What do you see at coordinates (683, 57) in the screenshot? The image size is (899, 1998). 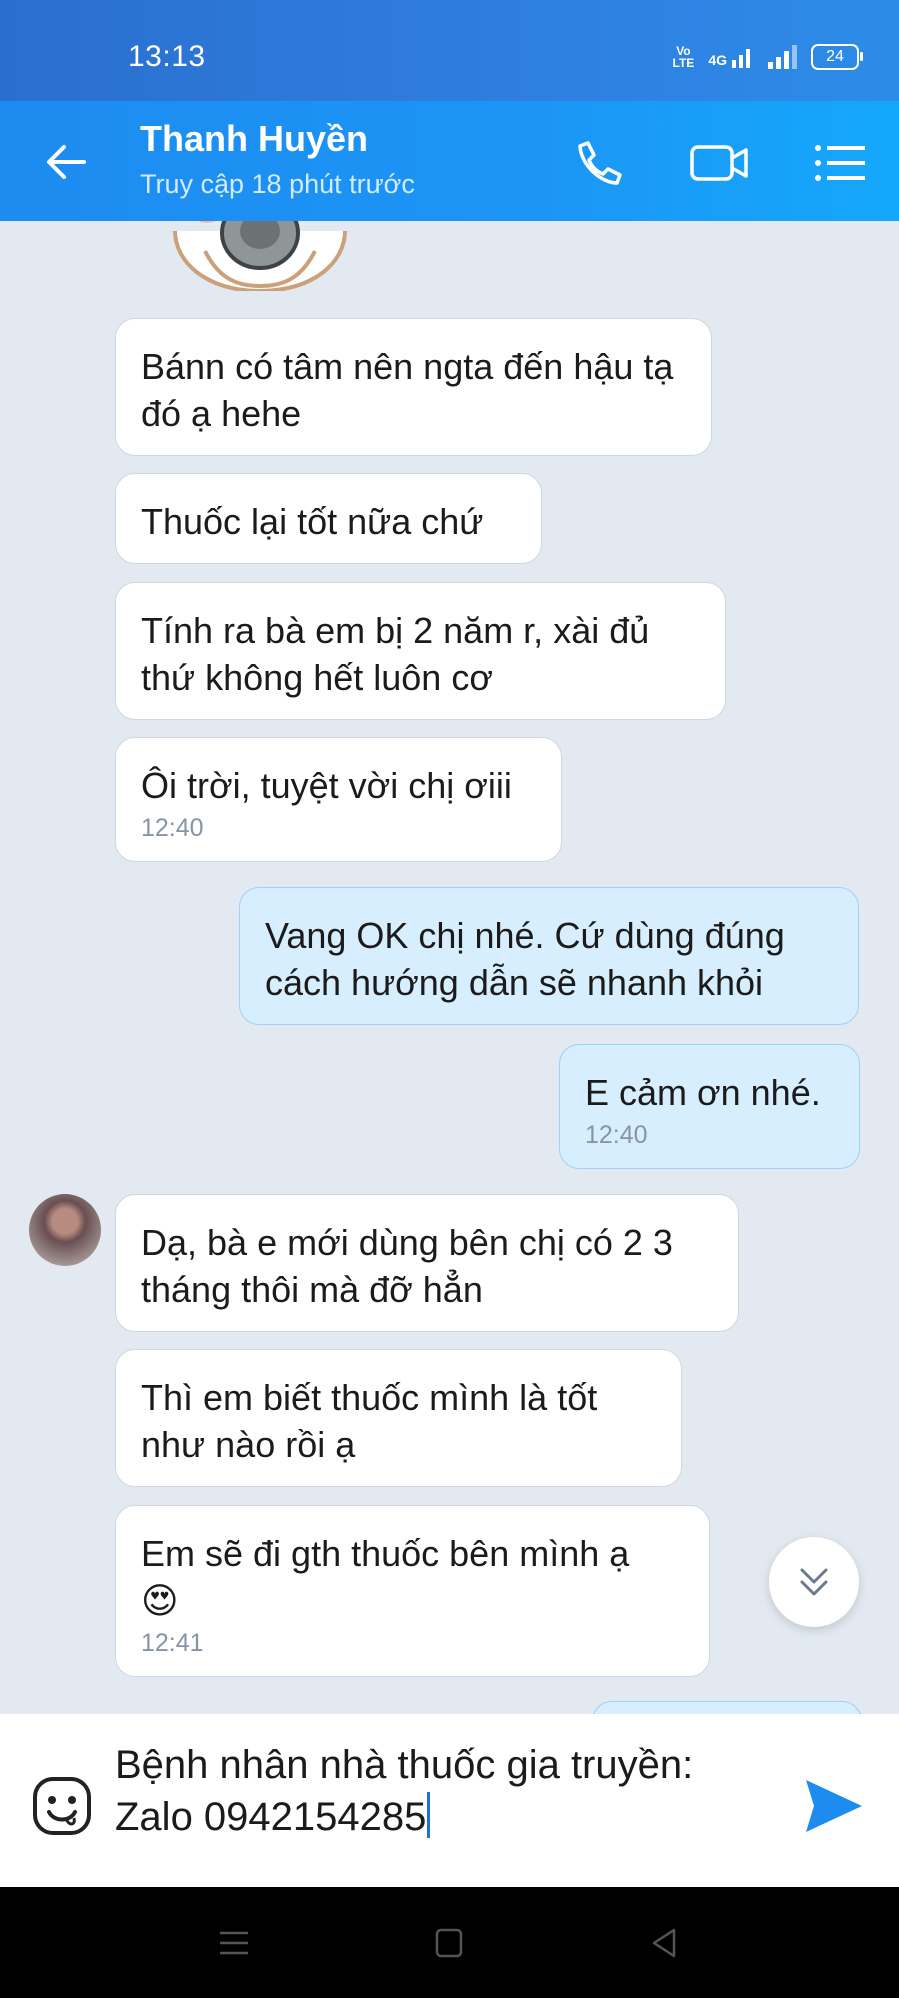 I see `volte-icon: Vo LTE` at bounding box center [683, 57].